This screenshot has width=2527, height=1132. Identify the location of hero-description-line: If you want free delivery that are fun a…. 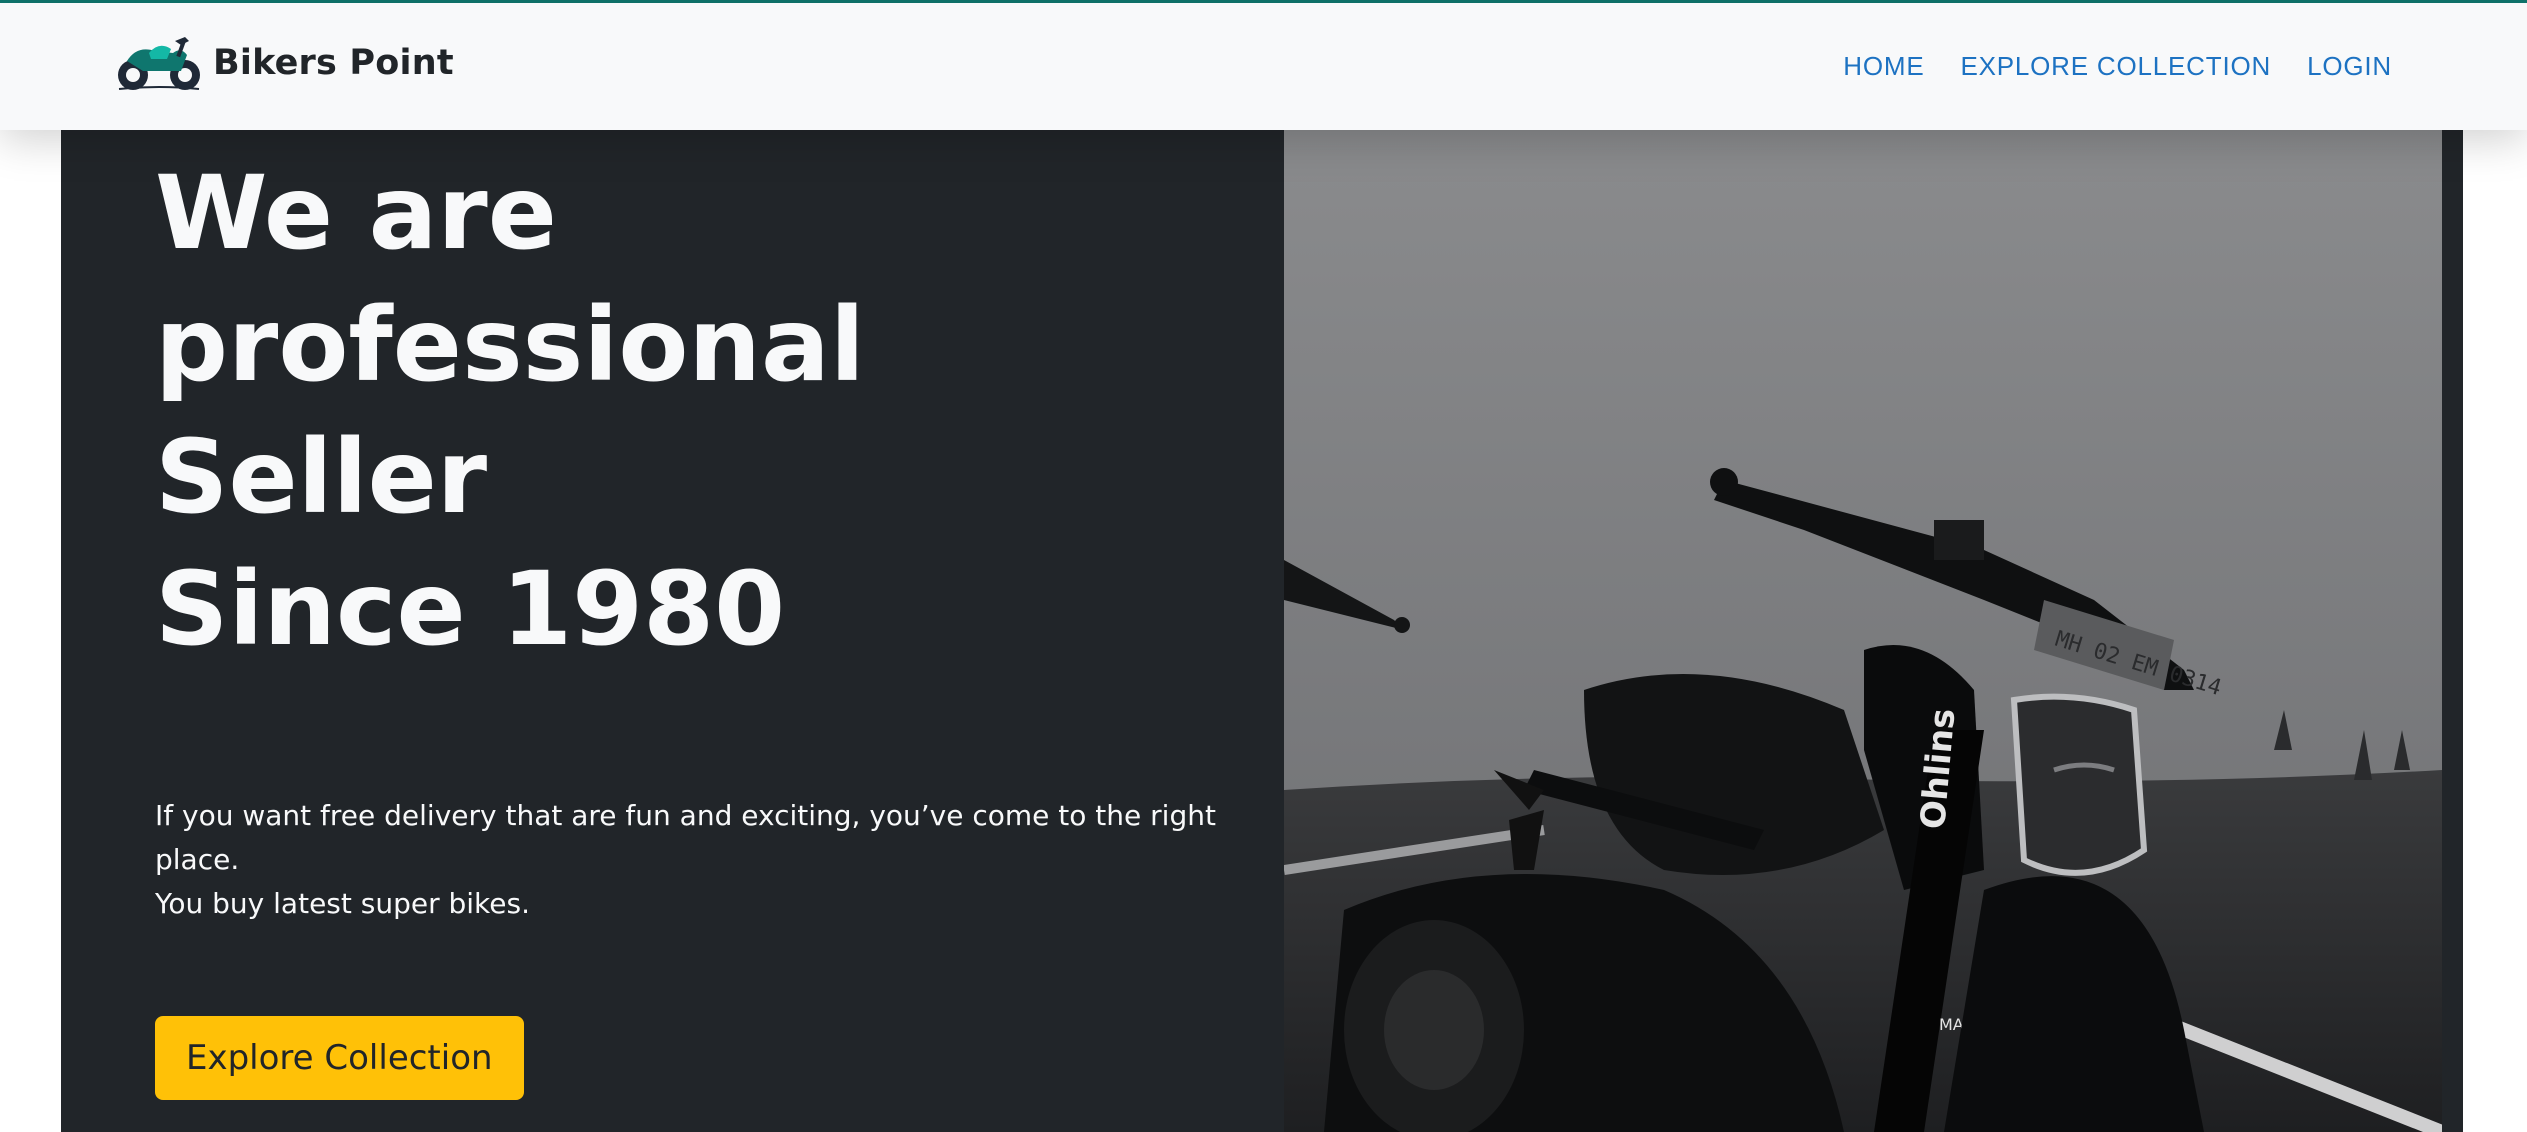
(685, 837).